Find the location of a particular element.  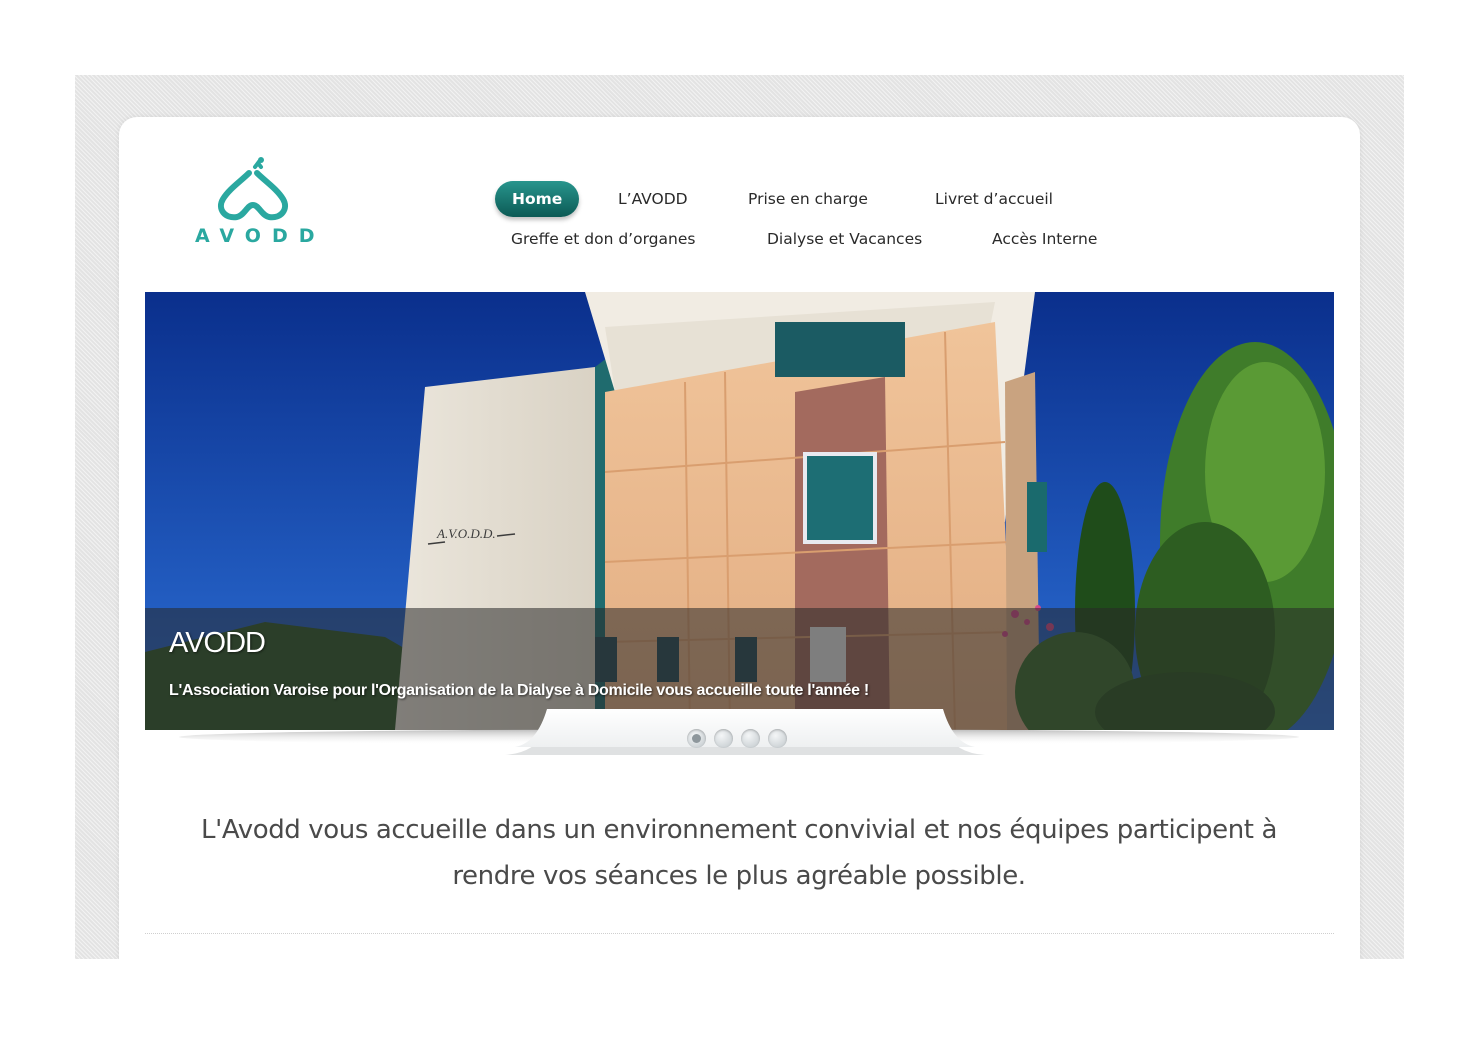

nav-dialyse-vacances: Dialyse et Vacances is located at coordinates (844, 239).